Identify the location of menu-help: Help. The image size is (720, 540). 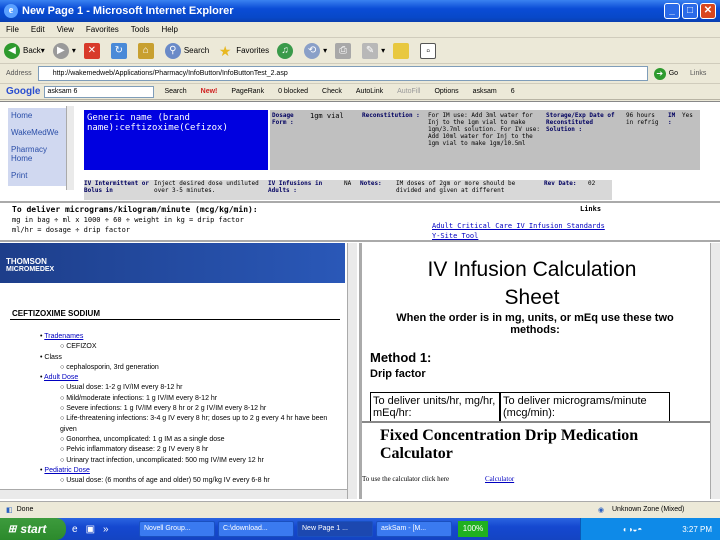
(169, 29).